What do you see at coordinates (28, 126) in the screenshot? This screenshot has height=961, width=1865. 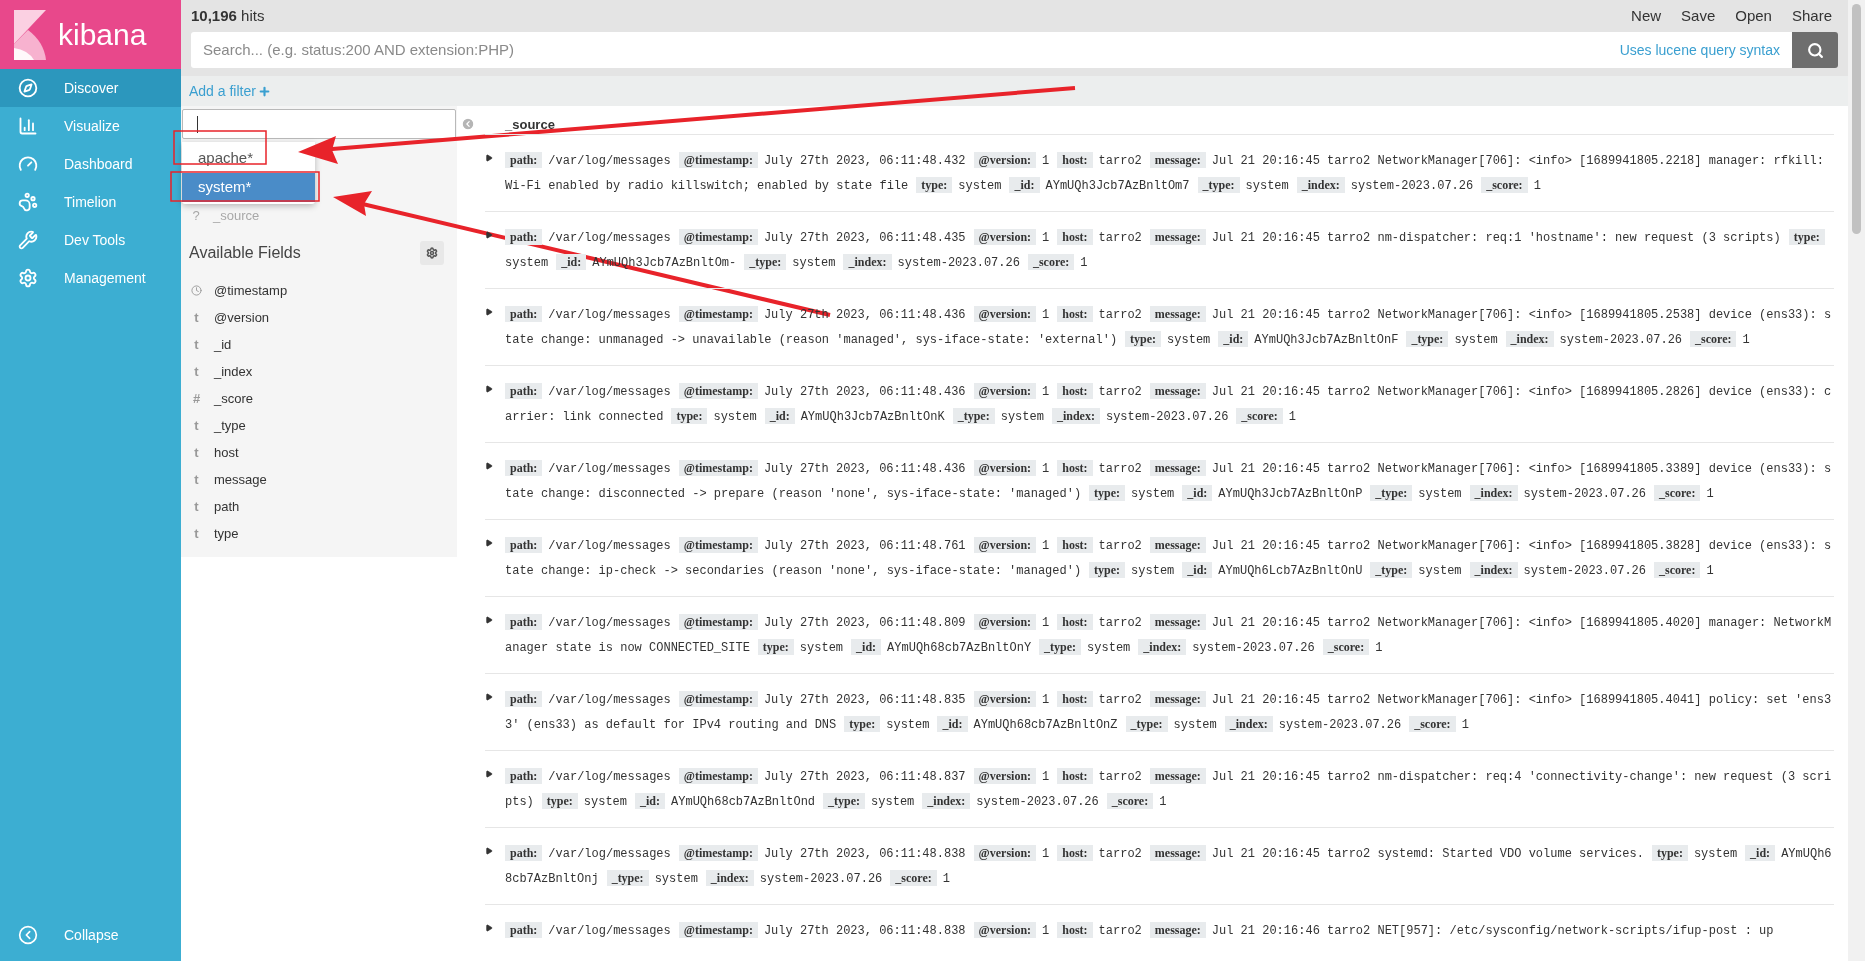 I see `bar-chart-icon` at bounding box center [28, 126].